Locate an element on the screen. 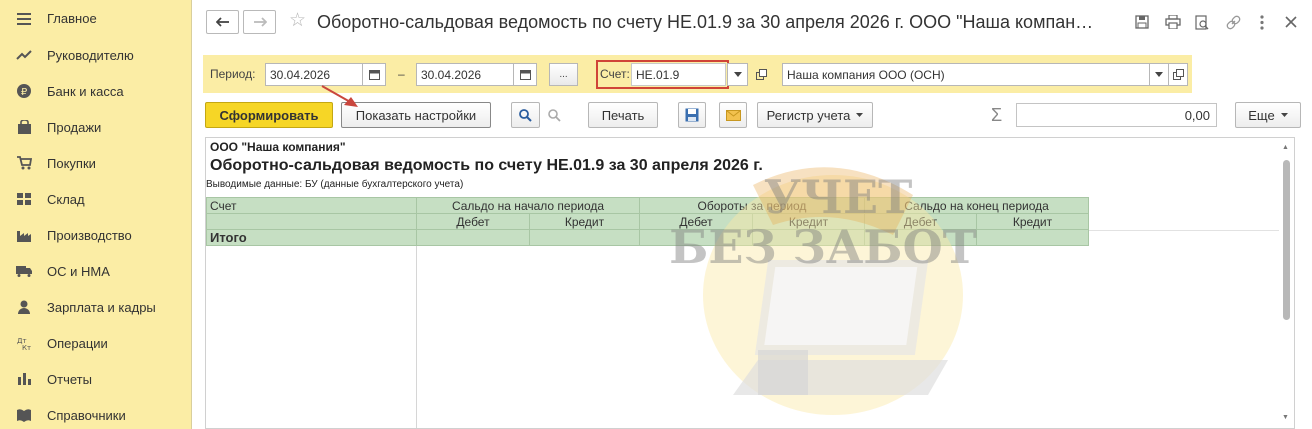 This screenshot has width=1312, height=429. account-field: НЕ.01.9 is located at coordinates (678, 74).